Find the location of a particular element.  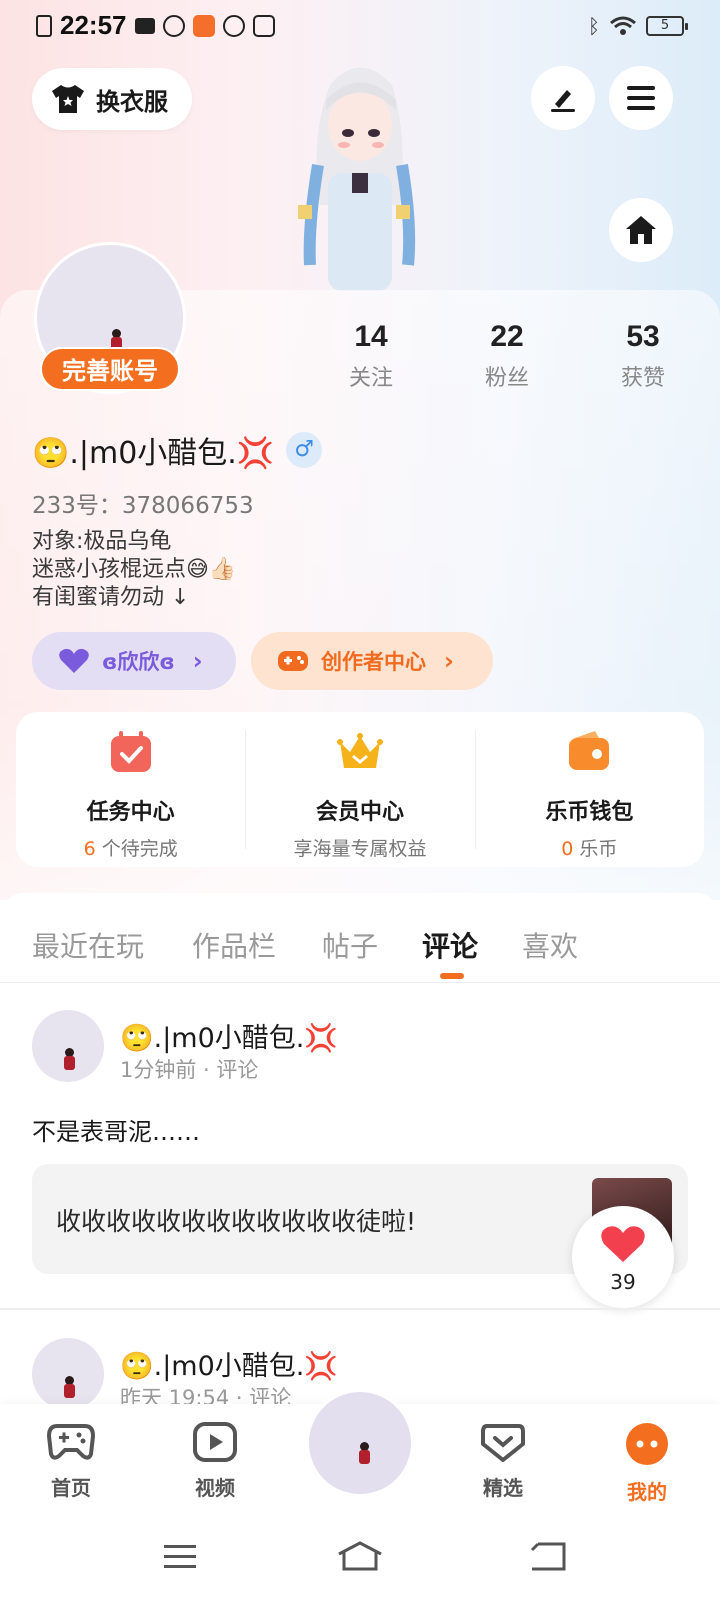

bluetooth-icon: ᛒ is located at coordinates (594, 26).